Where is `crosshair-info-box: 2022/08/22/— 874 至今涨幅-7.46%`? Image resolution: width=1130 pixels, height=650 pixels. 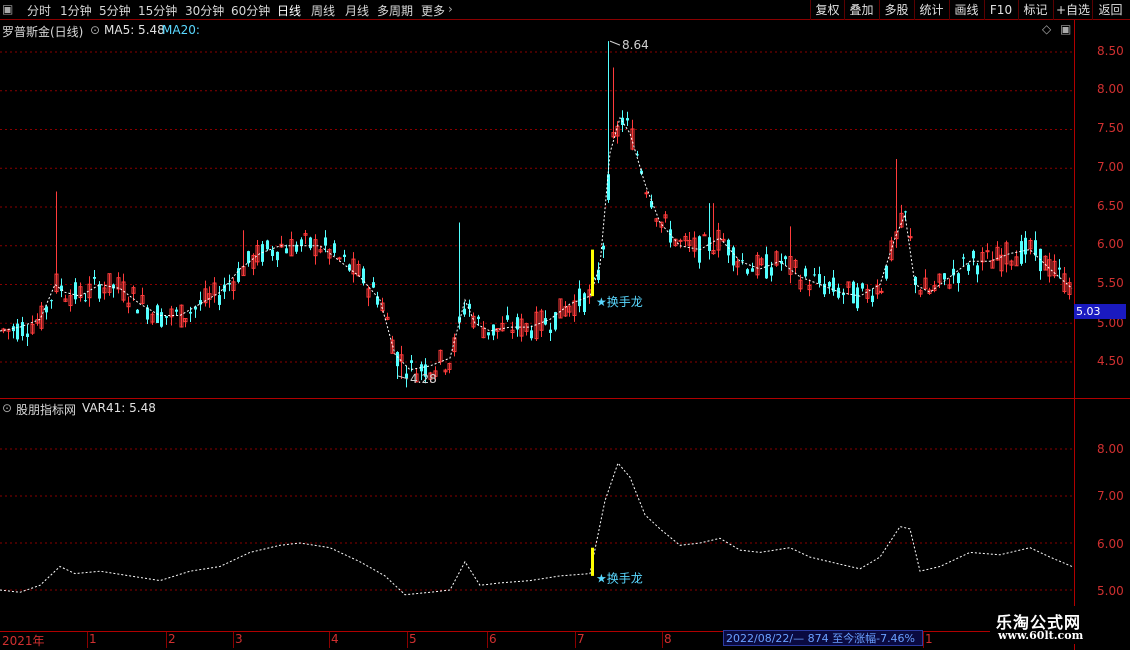 crosshair-info-box: 2022/08/22/— 874 至今涨幅-7.46% is located at coordinates (823, 638).